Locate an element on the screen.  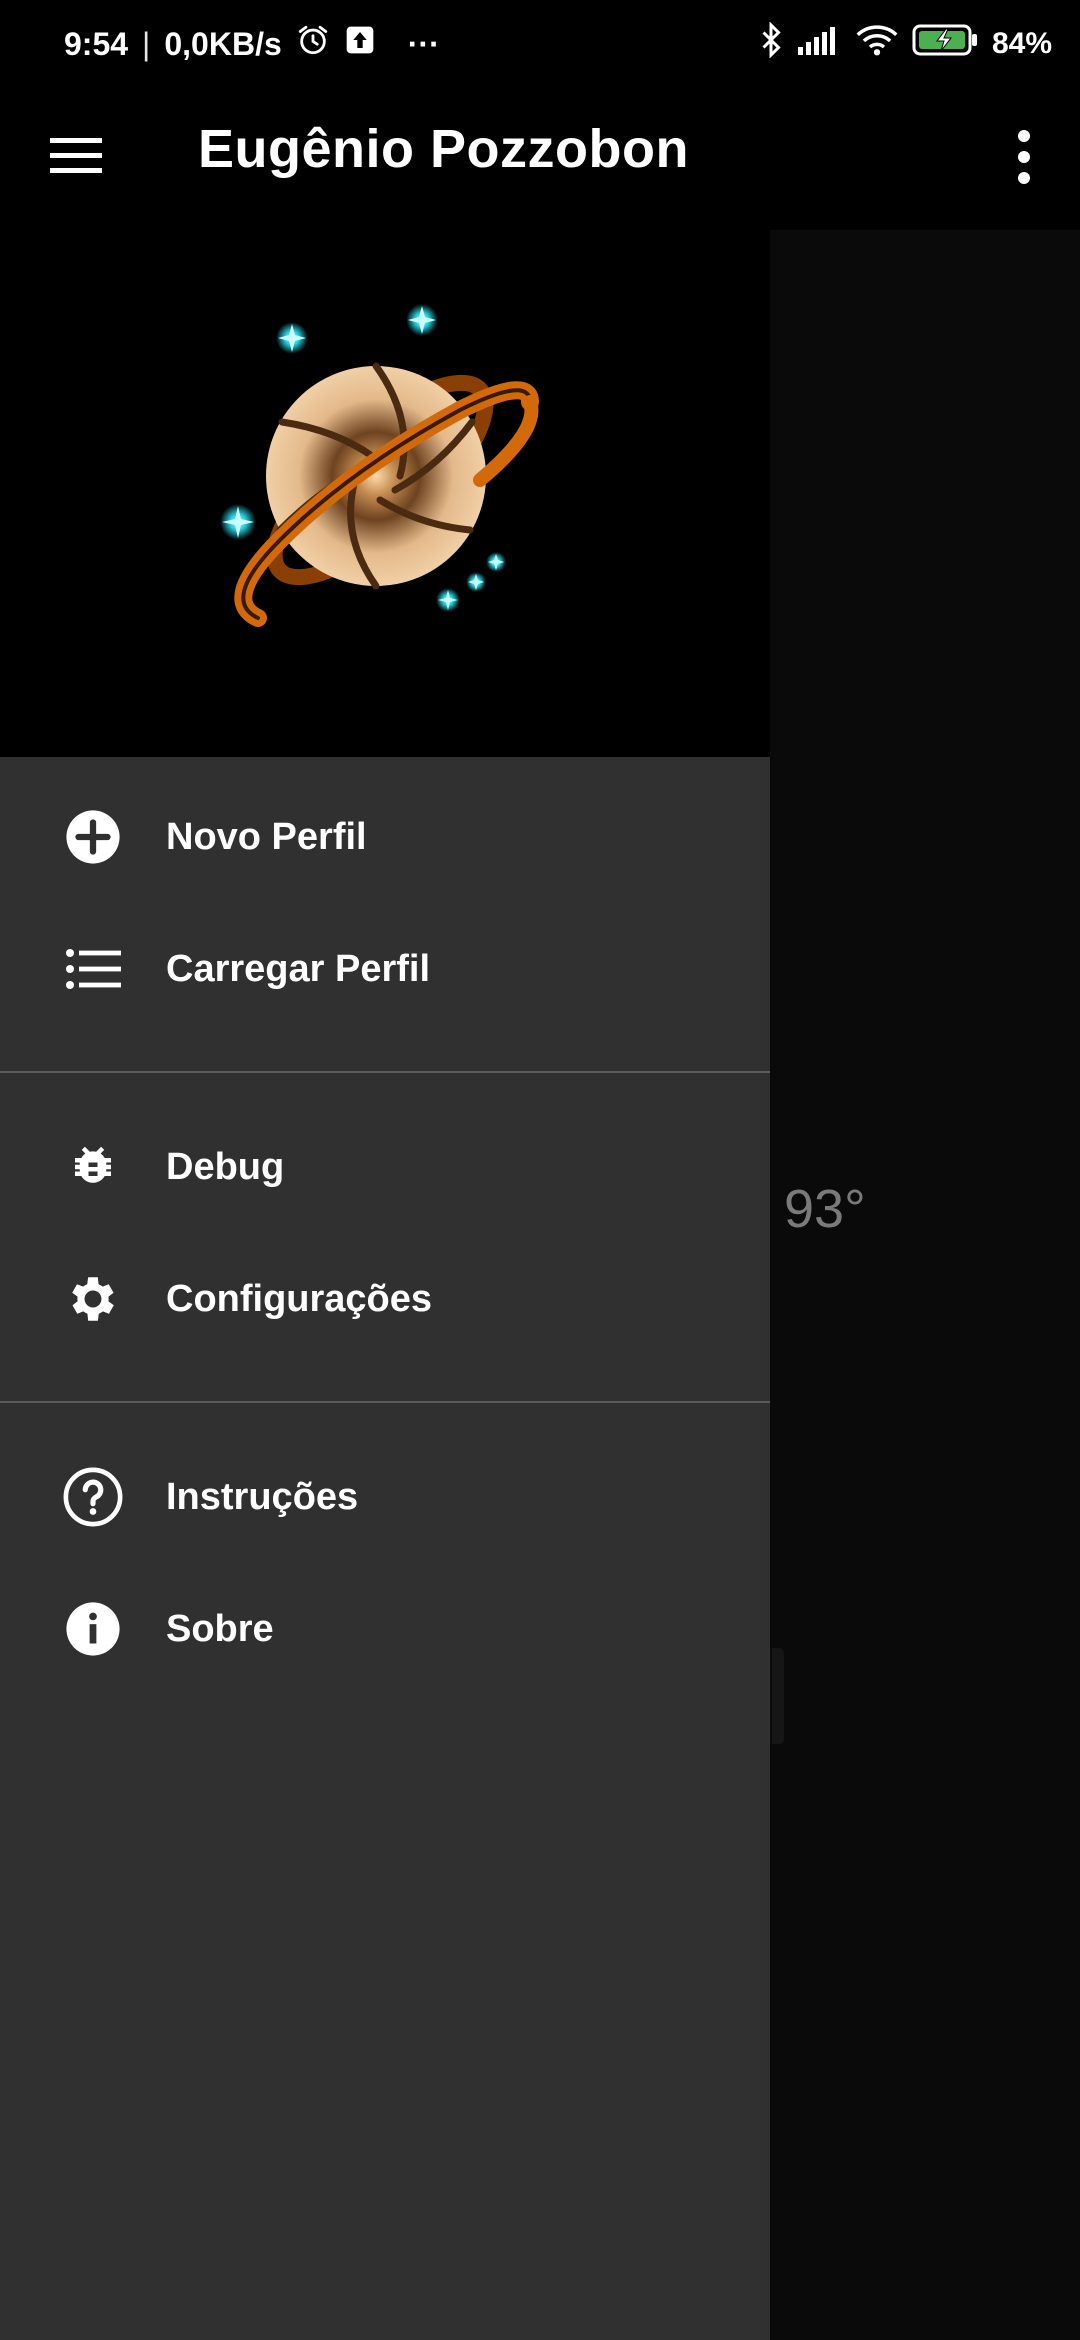
menu-item-sobre: Sobre is located at coordinates (385, 1629).